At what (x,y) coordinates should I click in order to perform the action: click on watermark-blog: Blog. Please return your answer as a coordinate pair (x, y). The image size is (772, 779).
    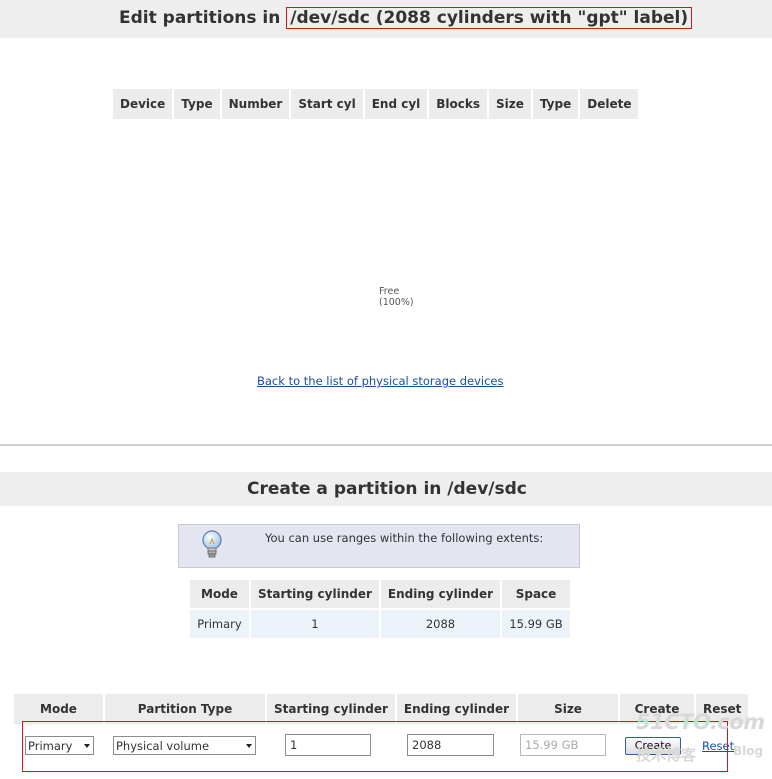
    Looking at the image, I should click on (748, 751).